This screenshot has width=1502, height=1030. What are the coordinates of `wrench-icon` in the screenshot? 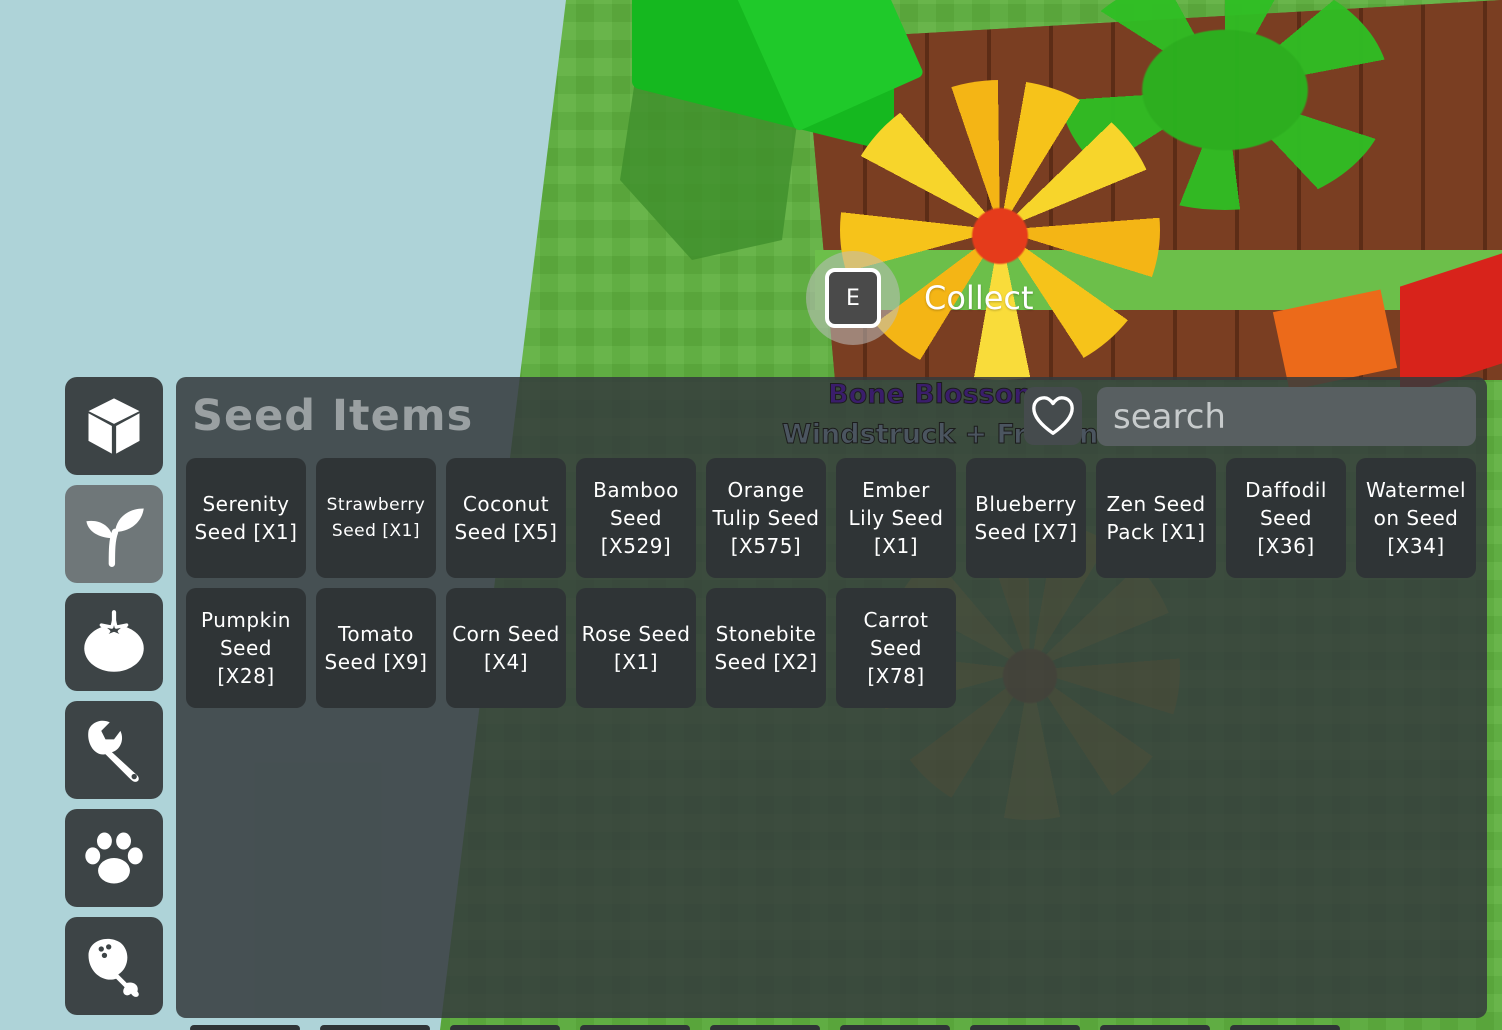 It's located at (113, 751).